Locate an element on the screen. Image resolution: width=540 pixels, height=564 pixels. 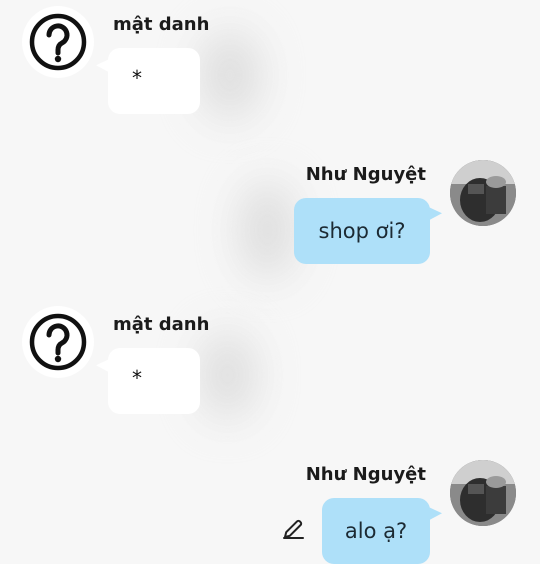
message-bubble: alo ạ? is located at coordinates (376, 531).